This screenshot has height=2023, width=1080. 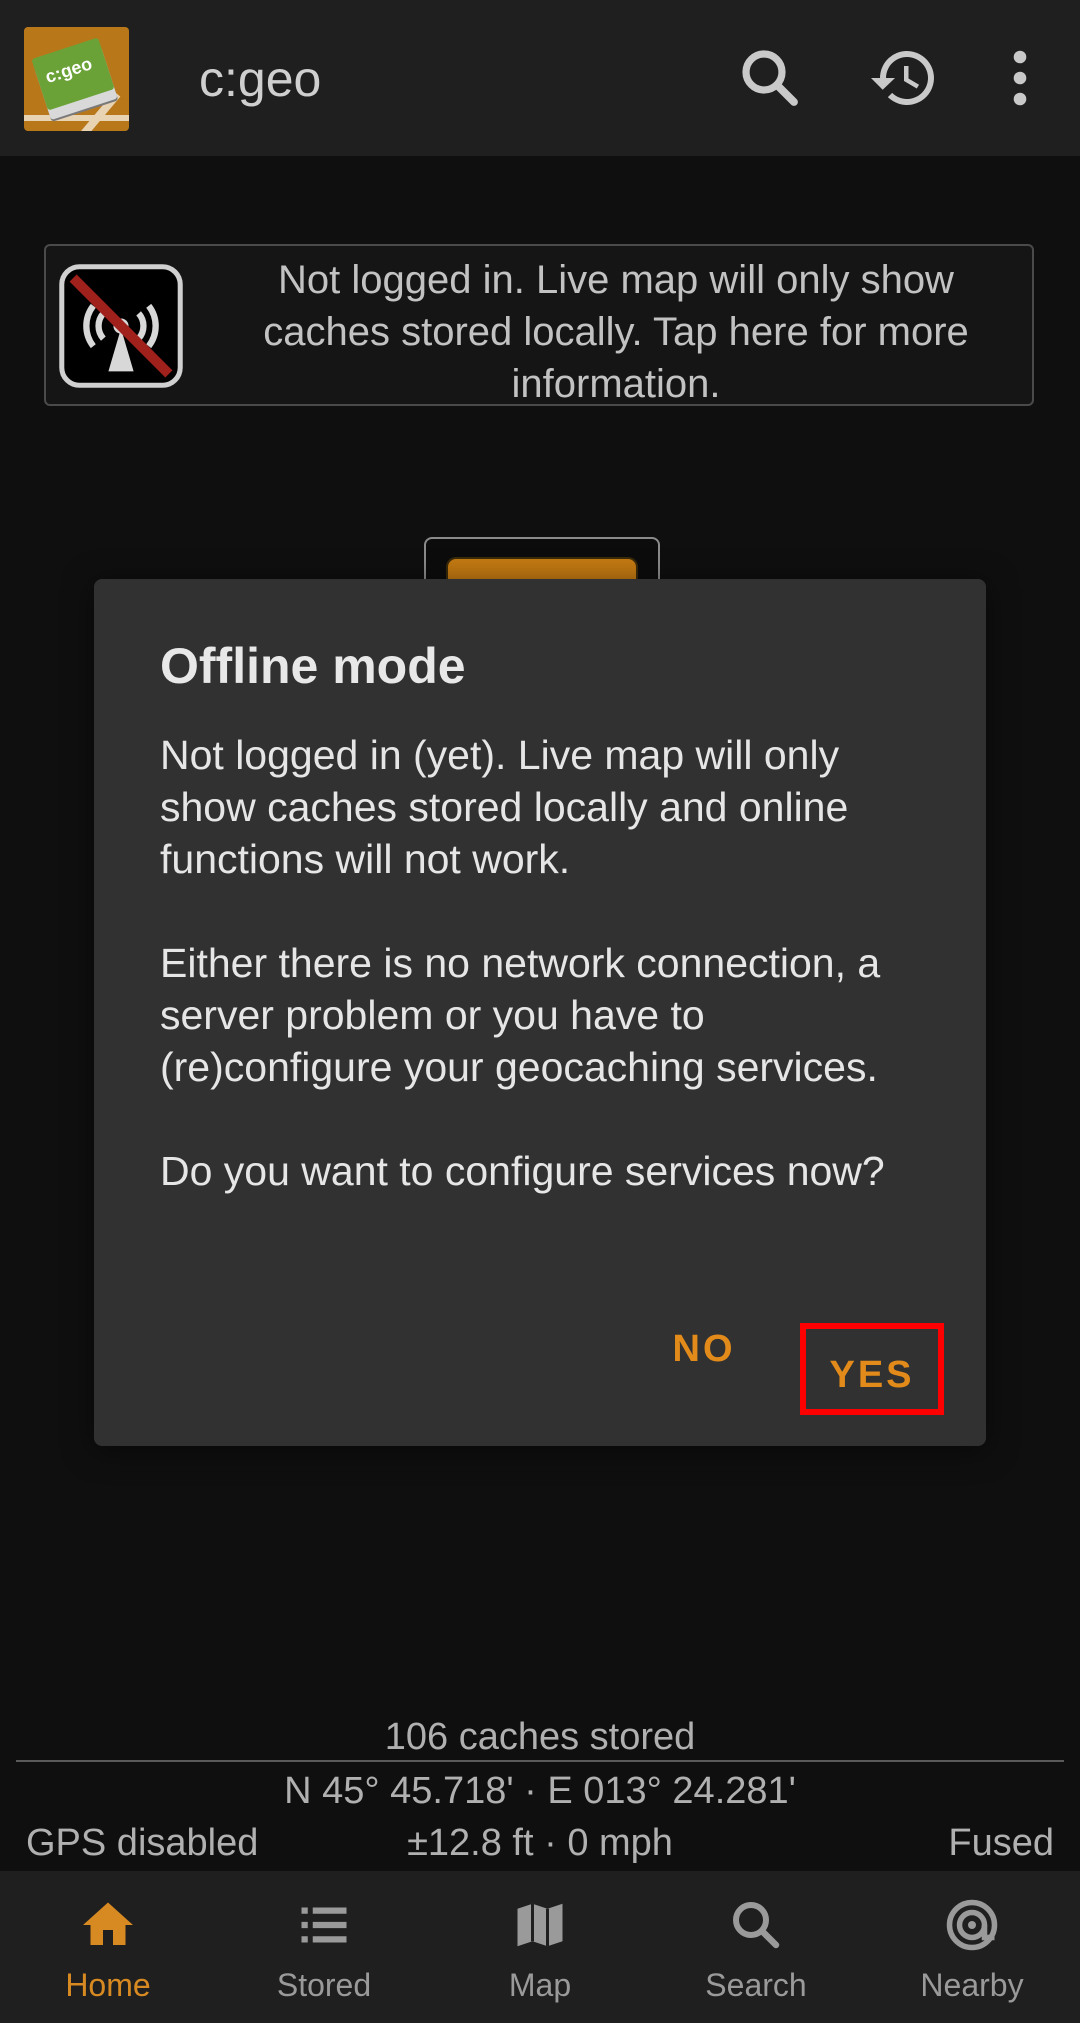 What do you see at coordinates (704, 1349) in the screenshot?
I see `no-button: NO` at bounding box center [704, 1349].